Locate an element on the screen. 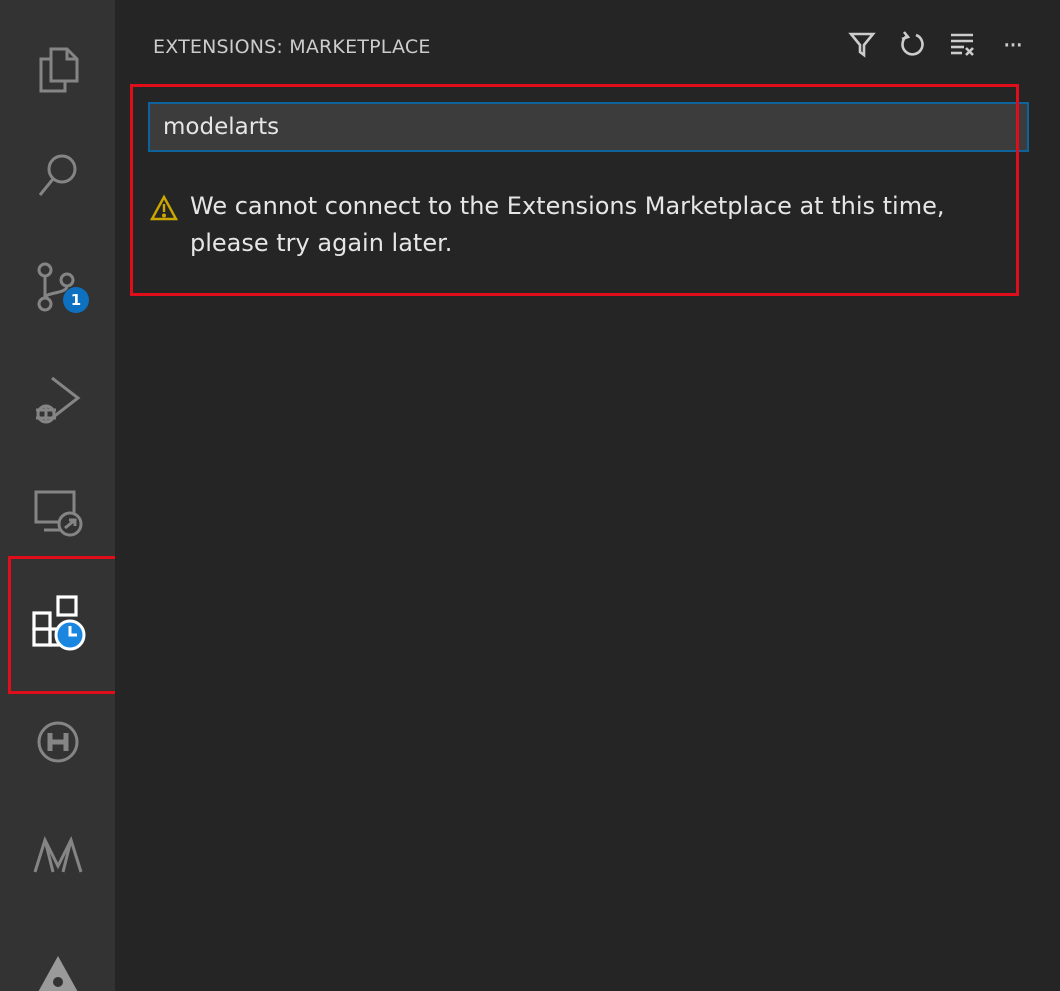 Image resolution: width=1060 pixels, height=991 pixels. huawei-cloud-icon is located at coordinates (58, 742).